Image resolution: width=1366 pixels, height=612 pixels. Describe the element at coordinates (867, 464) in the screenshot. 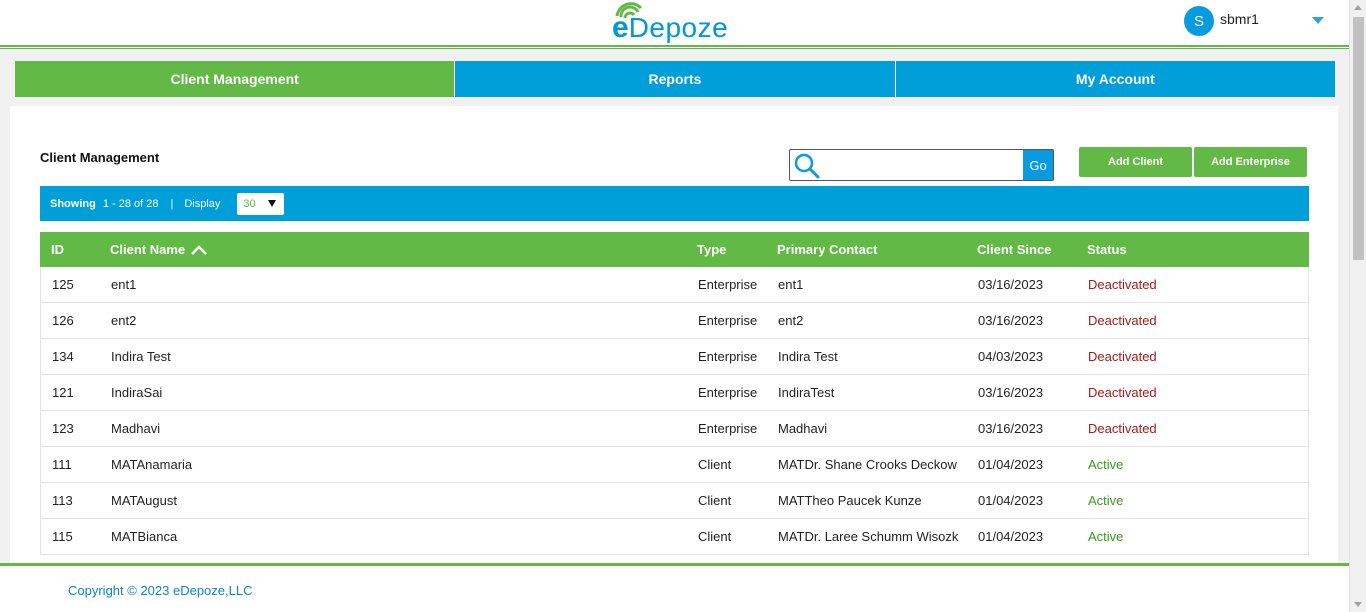

I see `cell-primary-contact: MATDr. Shane Crooks Deckow` at that location.